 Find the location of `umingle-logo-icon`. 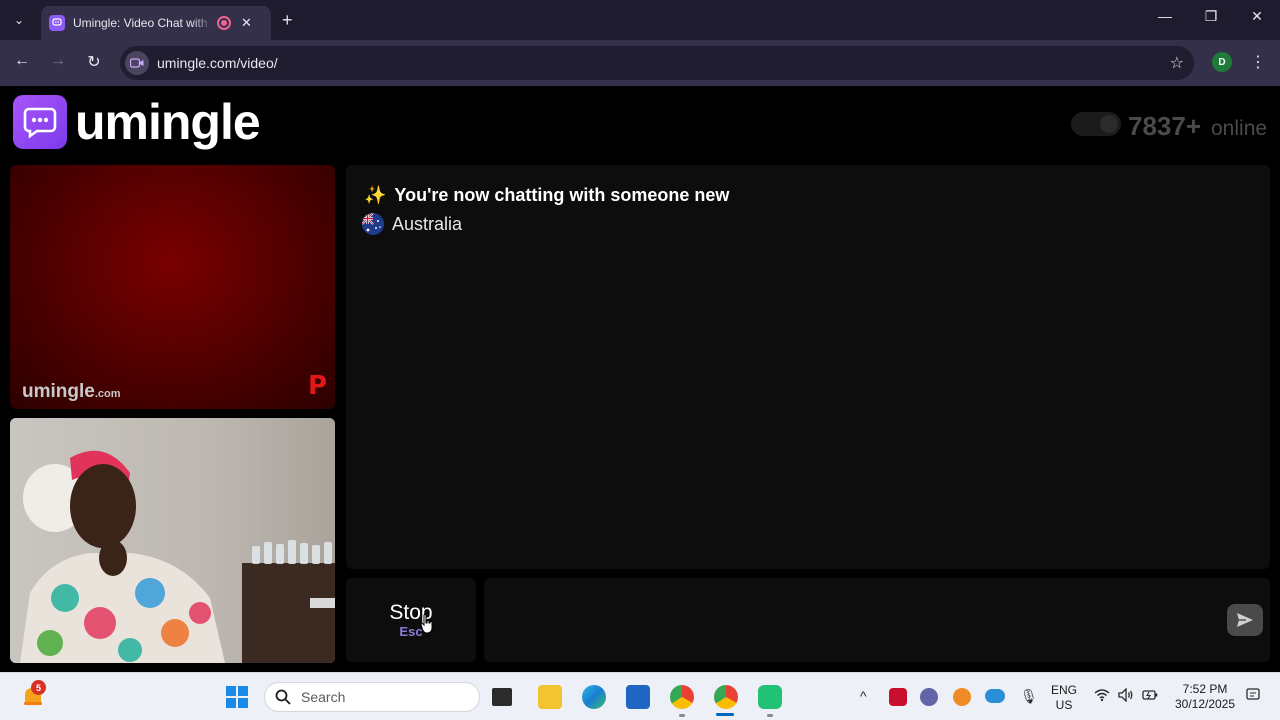

umingle-logo-icon is located at coordinates (40, 122).